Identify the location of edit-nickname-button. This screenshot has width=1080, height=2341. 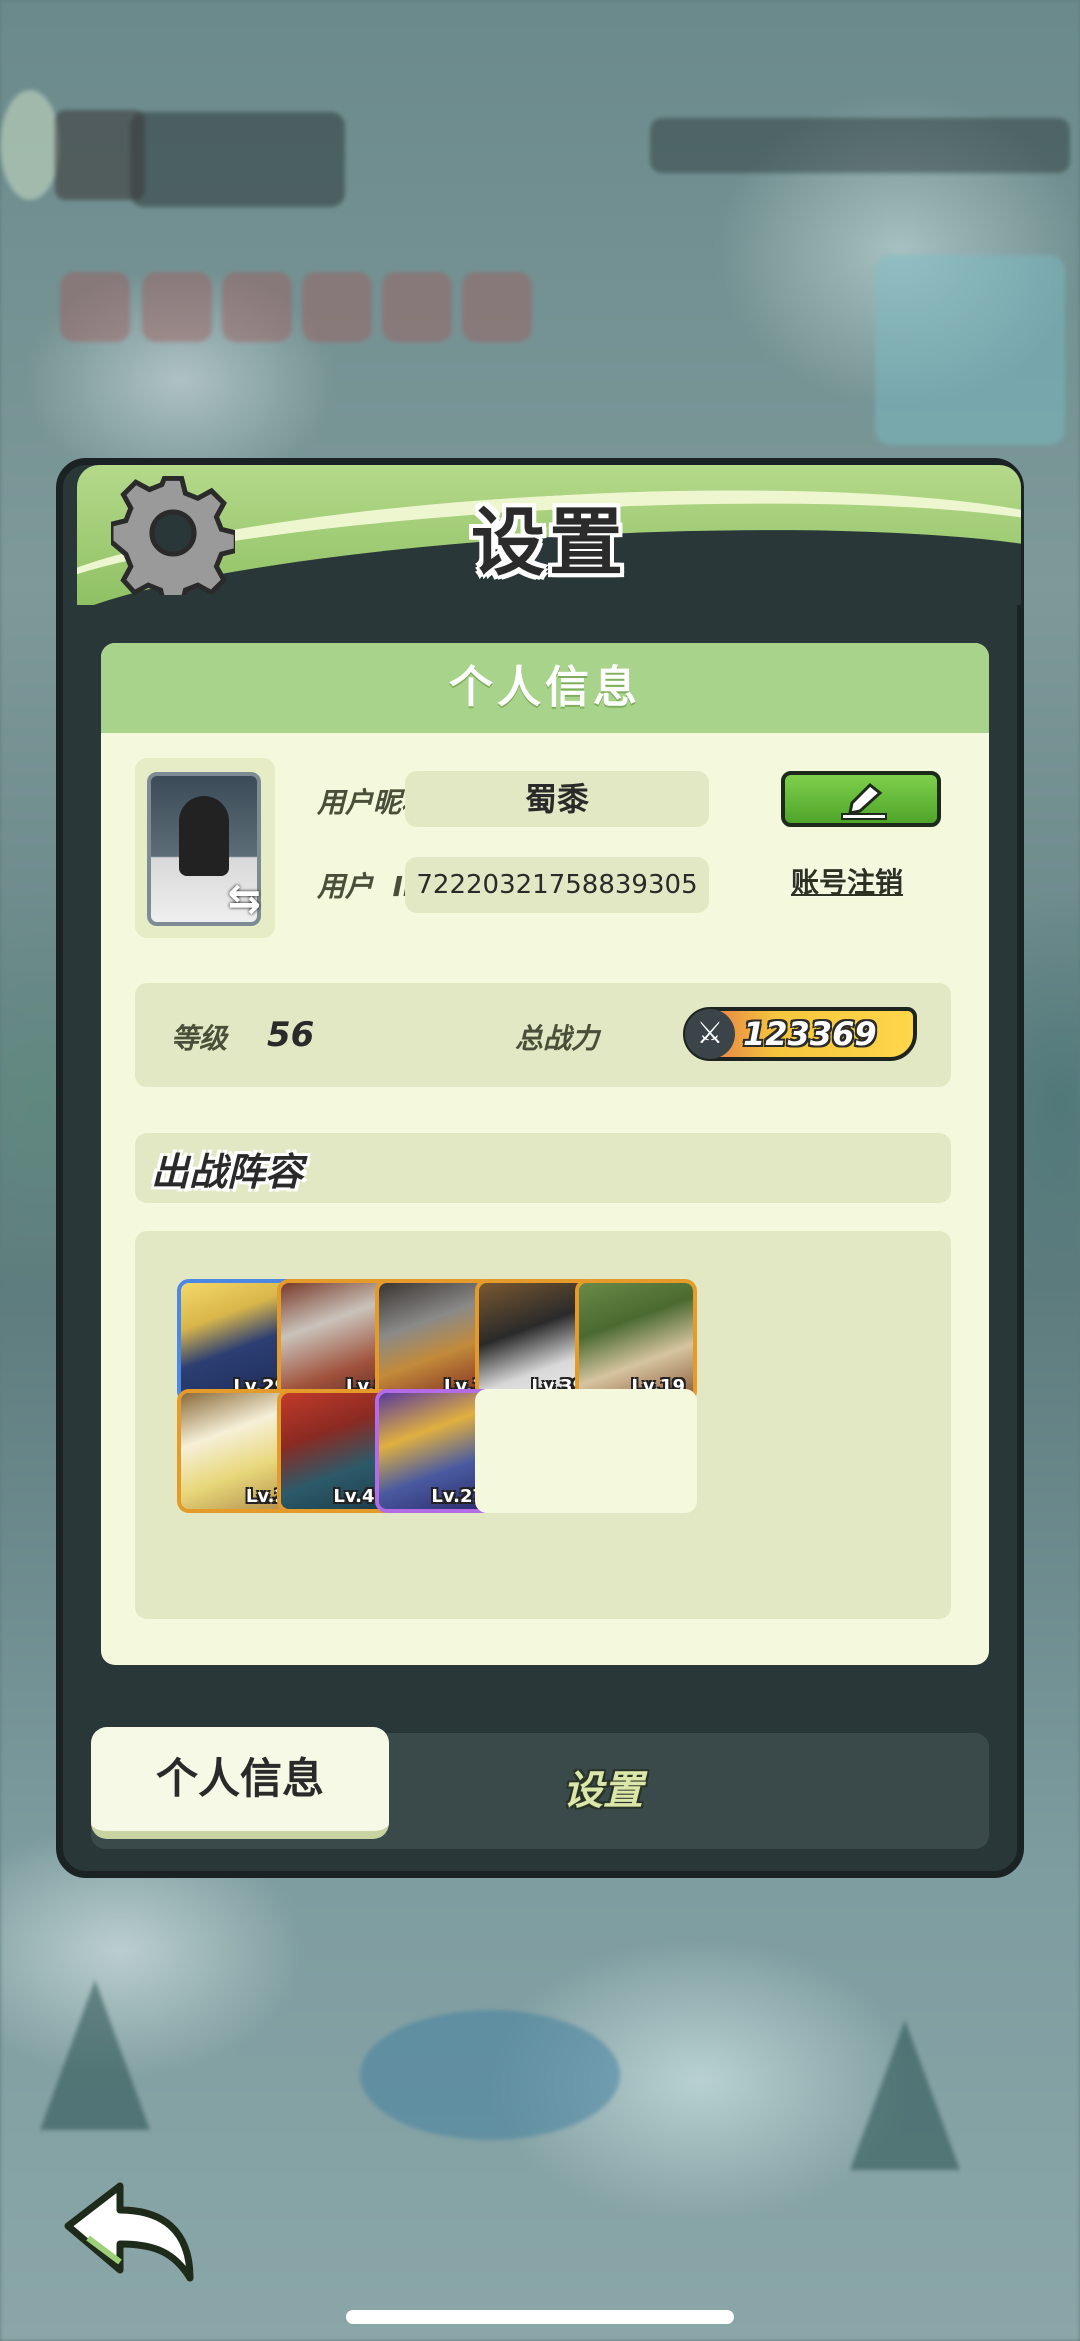
(861, 799).